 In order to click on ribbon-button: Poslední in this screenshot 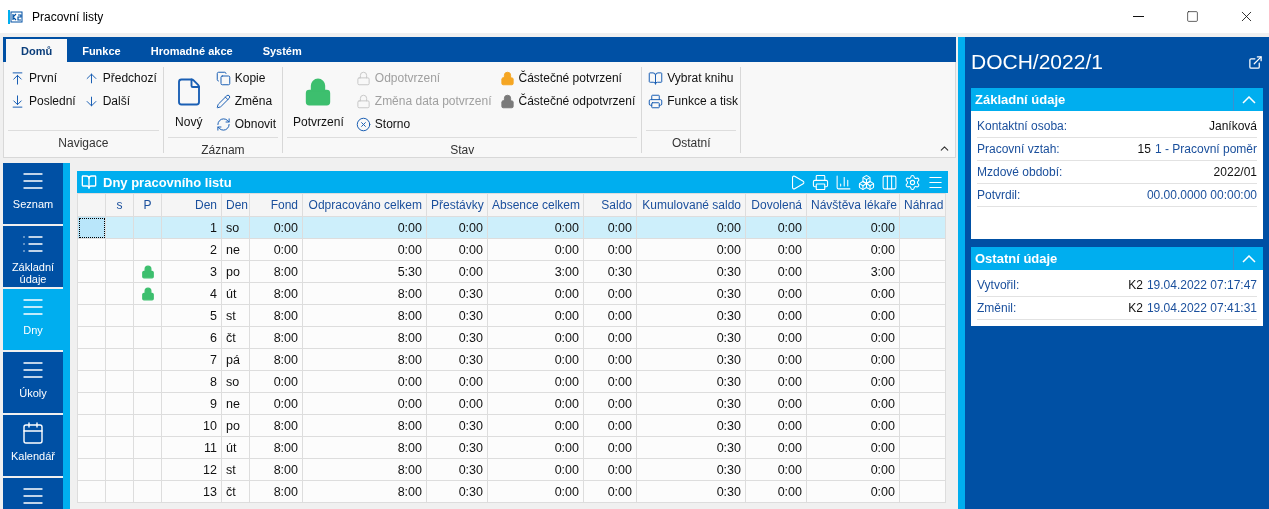, I will do `click(43, 101)`.